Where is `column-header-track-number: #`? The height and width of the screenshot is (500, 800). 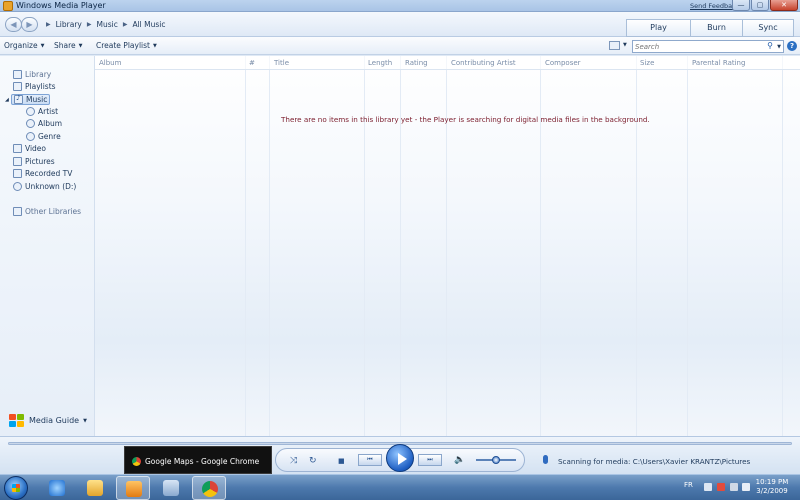 column-header-track-number: # is located at coordinates (252, 63).